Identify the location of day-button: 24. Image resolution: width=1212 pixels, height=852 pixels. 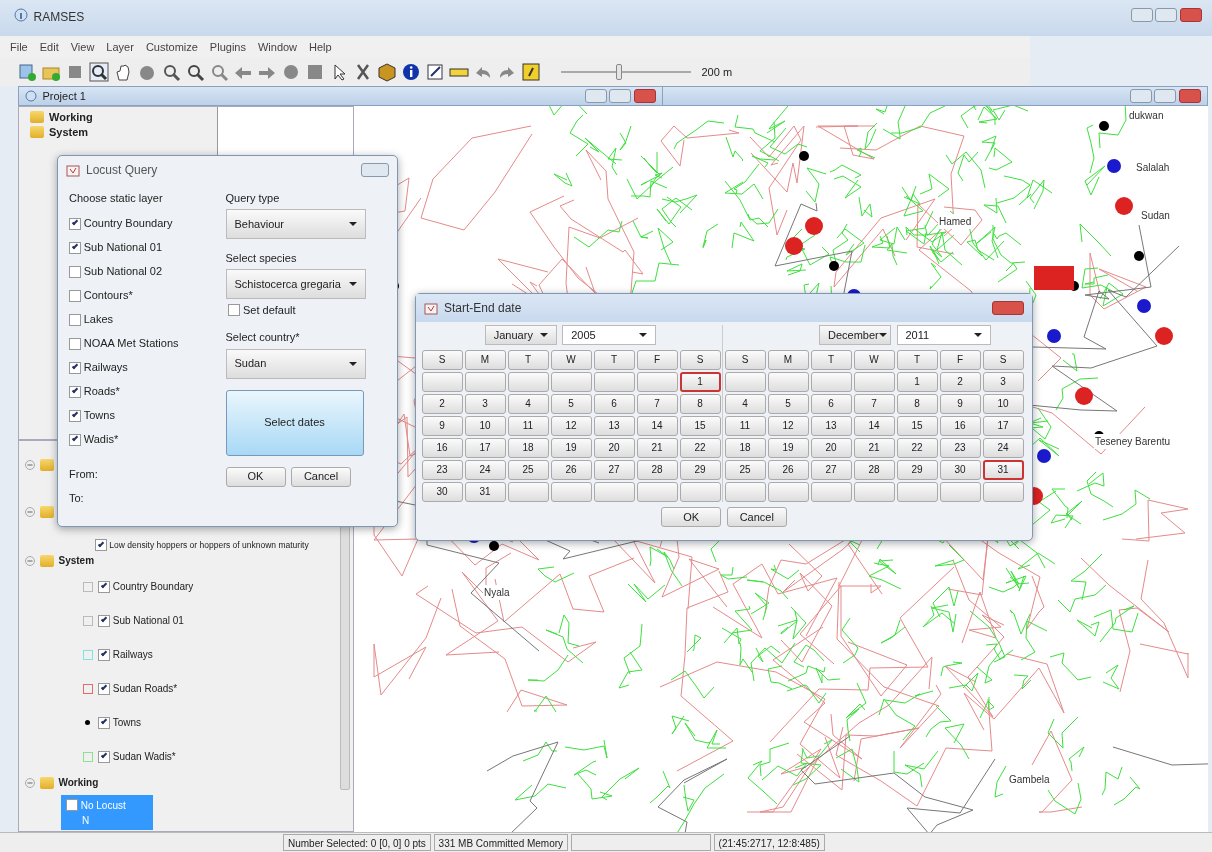
(485, 469).